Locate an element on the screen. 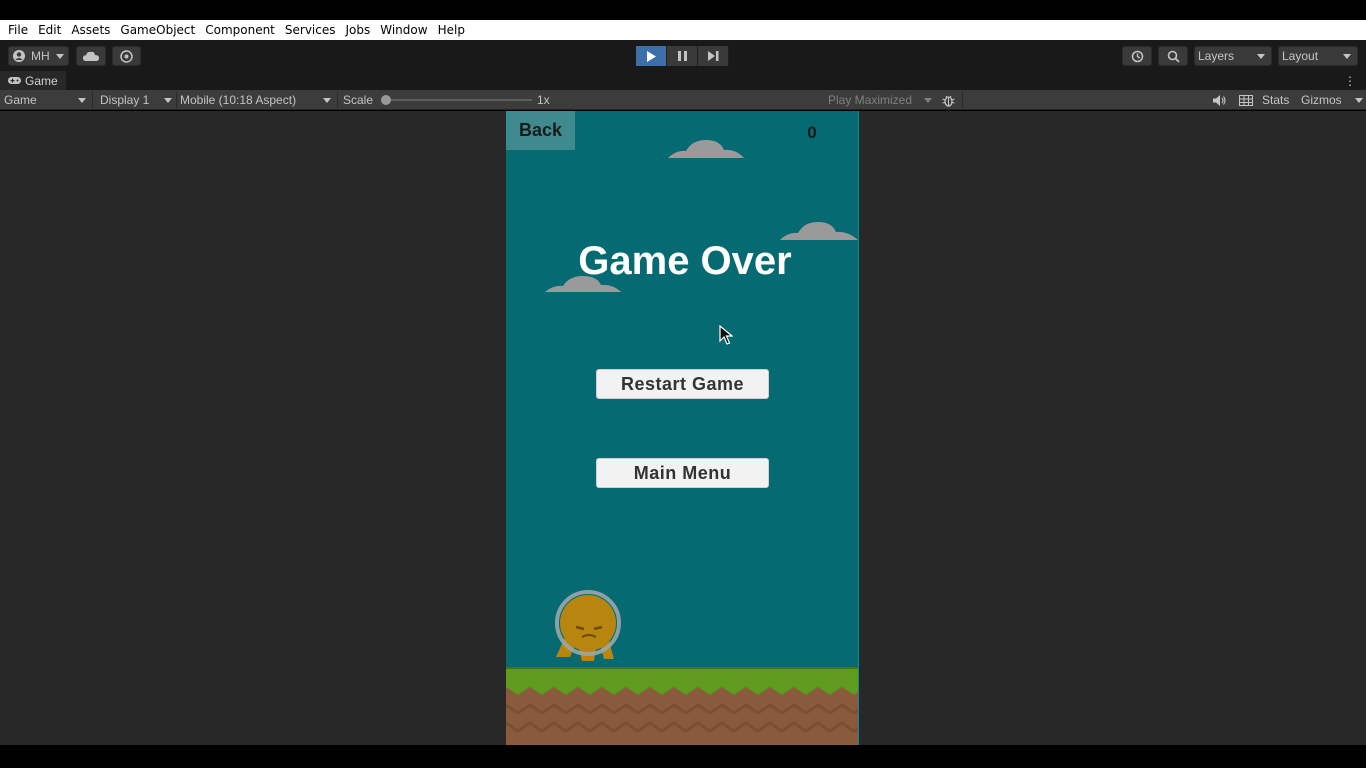 This screenshot has height=768, width=1366. play-button is located at coordinates (651, 56).